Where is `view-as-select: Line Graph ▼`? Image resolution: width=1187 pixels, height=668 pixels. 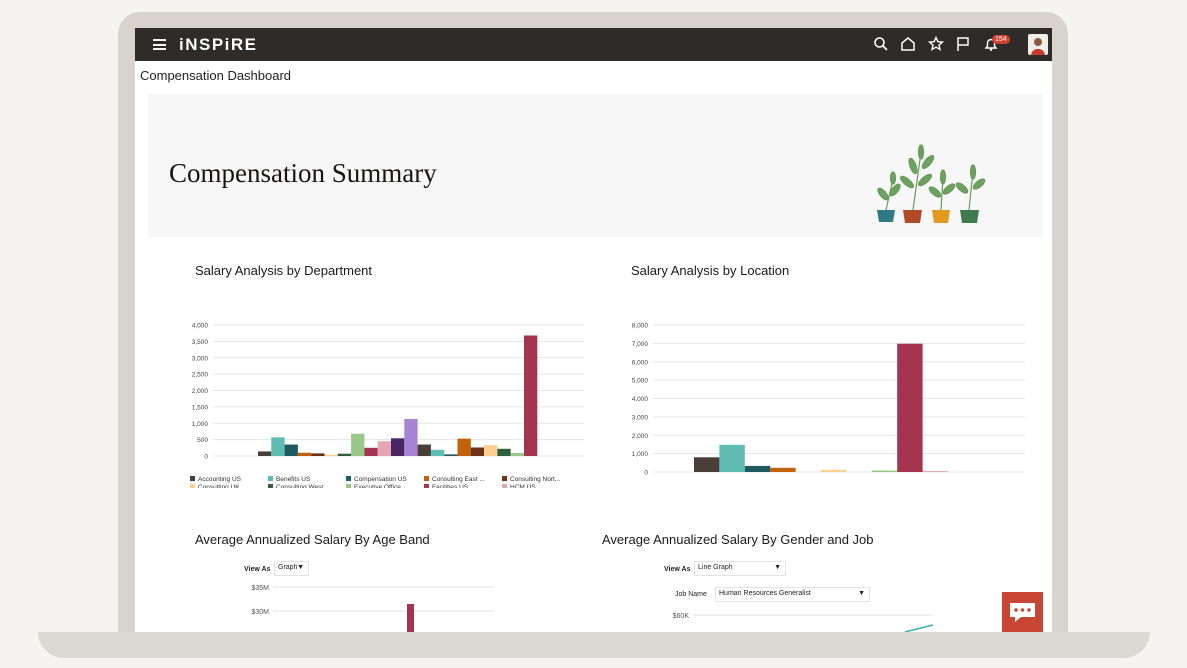 view-as-select: Line Graph ▼ is located at coordinates (740, 568).